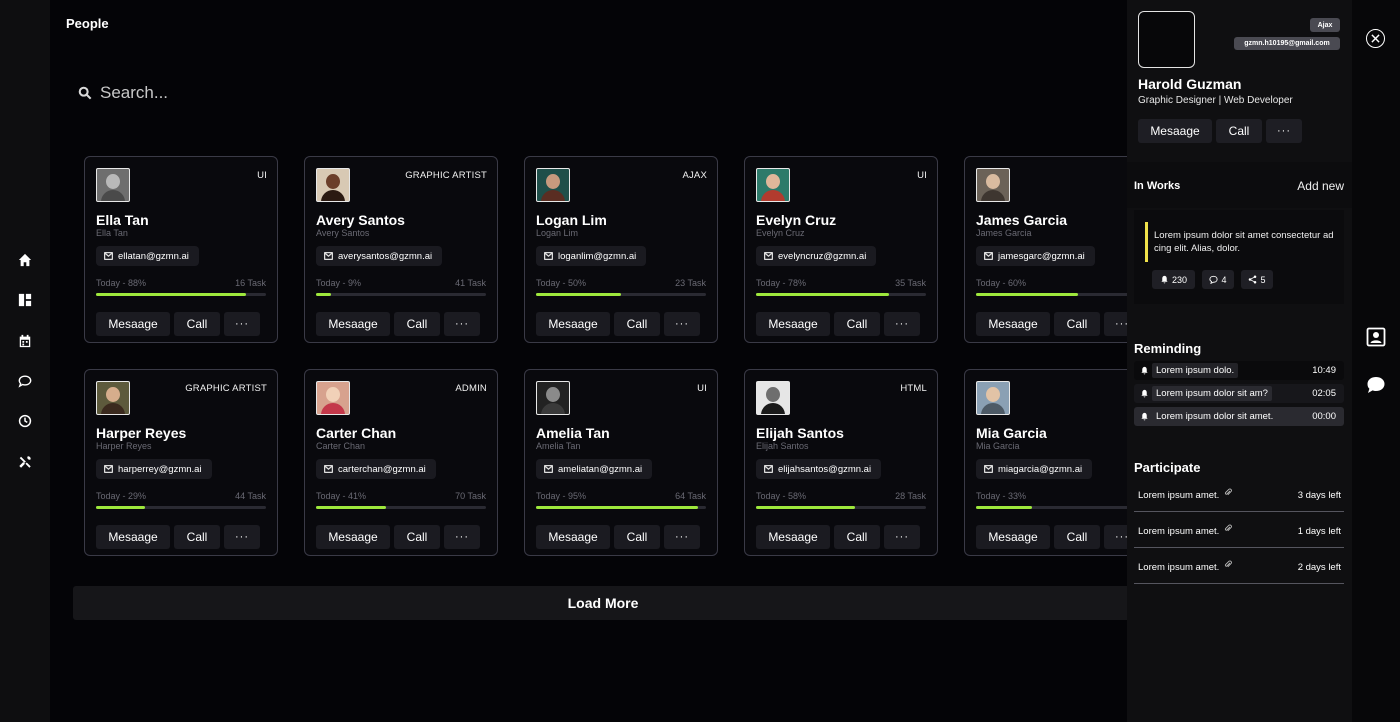  I want to click on participate-item: Lorem ipsum amet. 2 days left, so click(1239, 566).